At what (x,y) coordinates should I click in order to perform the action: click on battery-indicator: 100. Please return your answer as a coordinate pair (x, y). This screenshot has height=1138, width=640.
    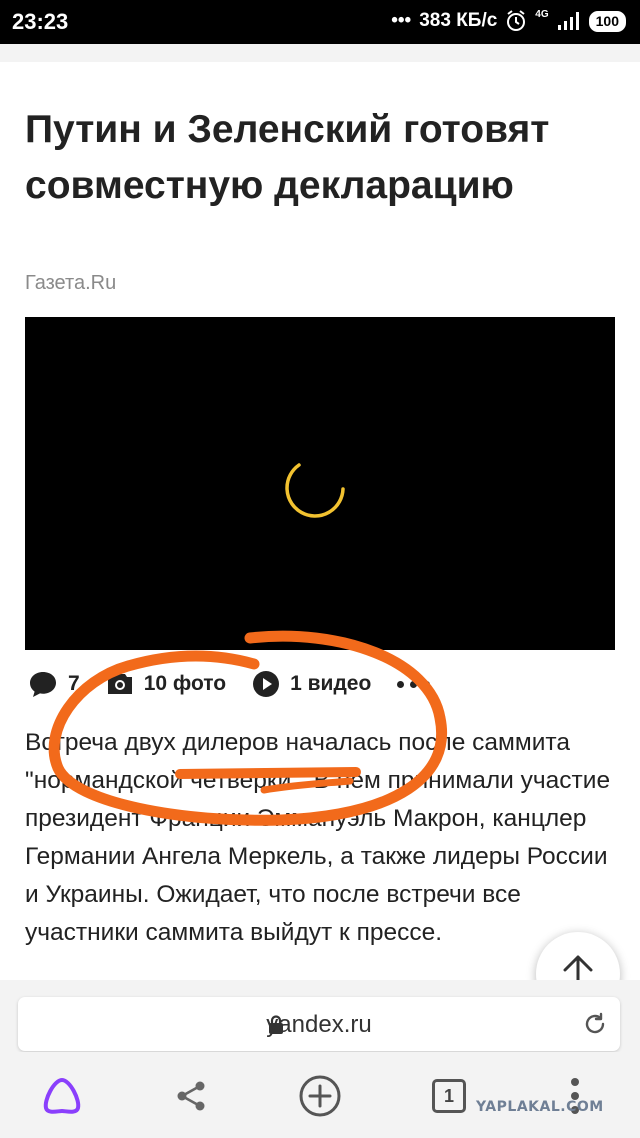
    Looking at the image, I should click on (607, 21).